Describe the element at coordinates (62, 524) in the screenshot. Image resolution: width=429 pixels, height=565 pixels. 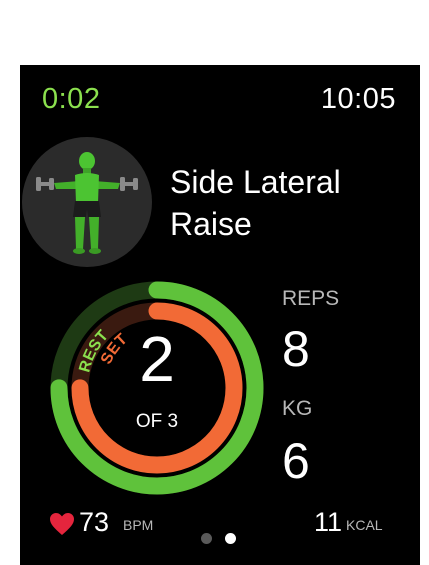
I see `heart-icon` at that location.